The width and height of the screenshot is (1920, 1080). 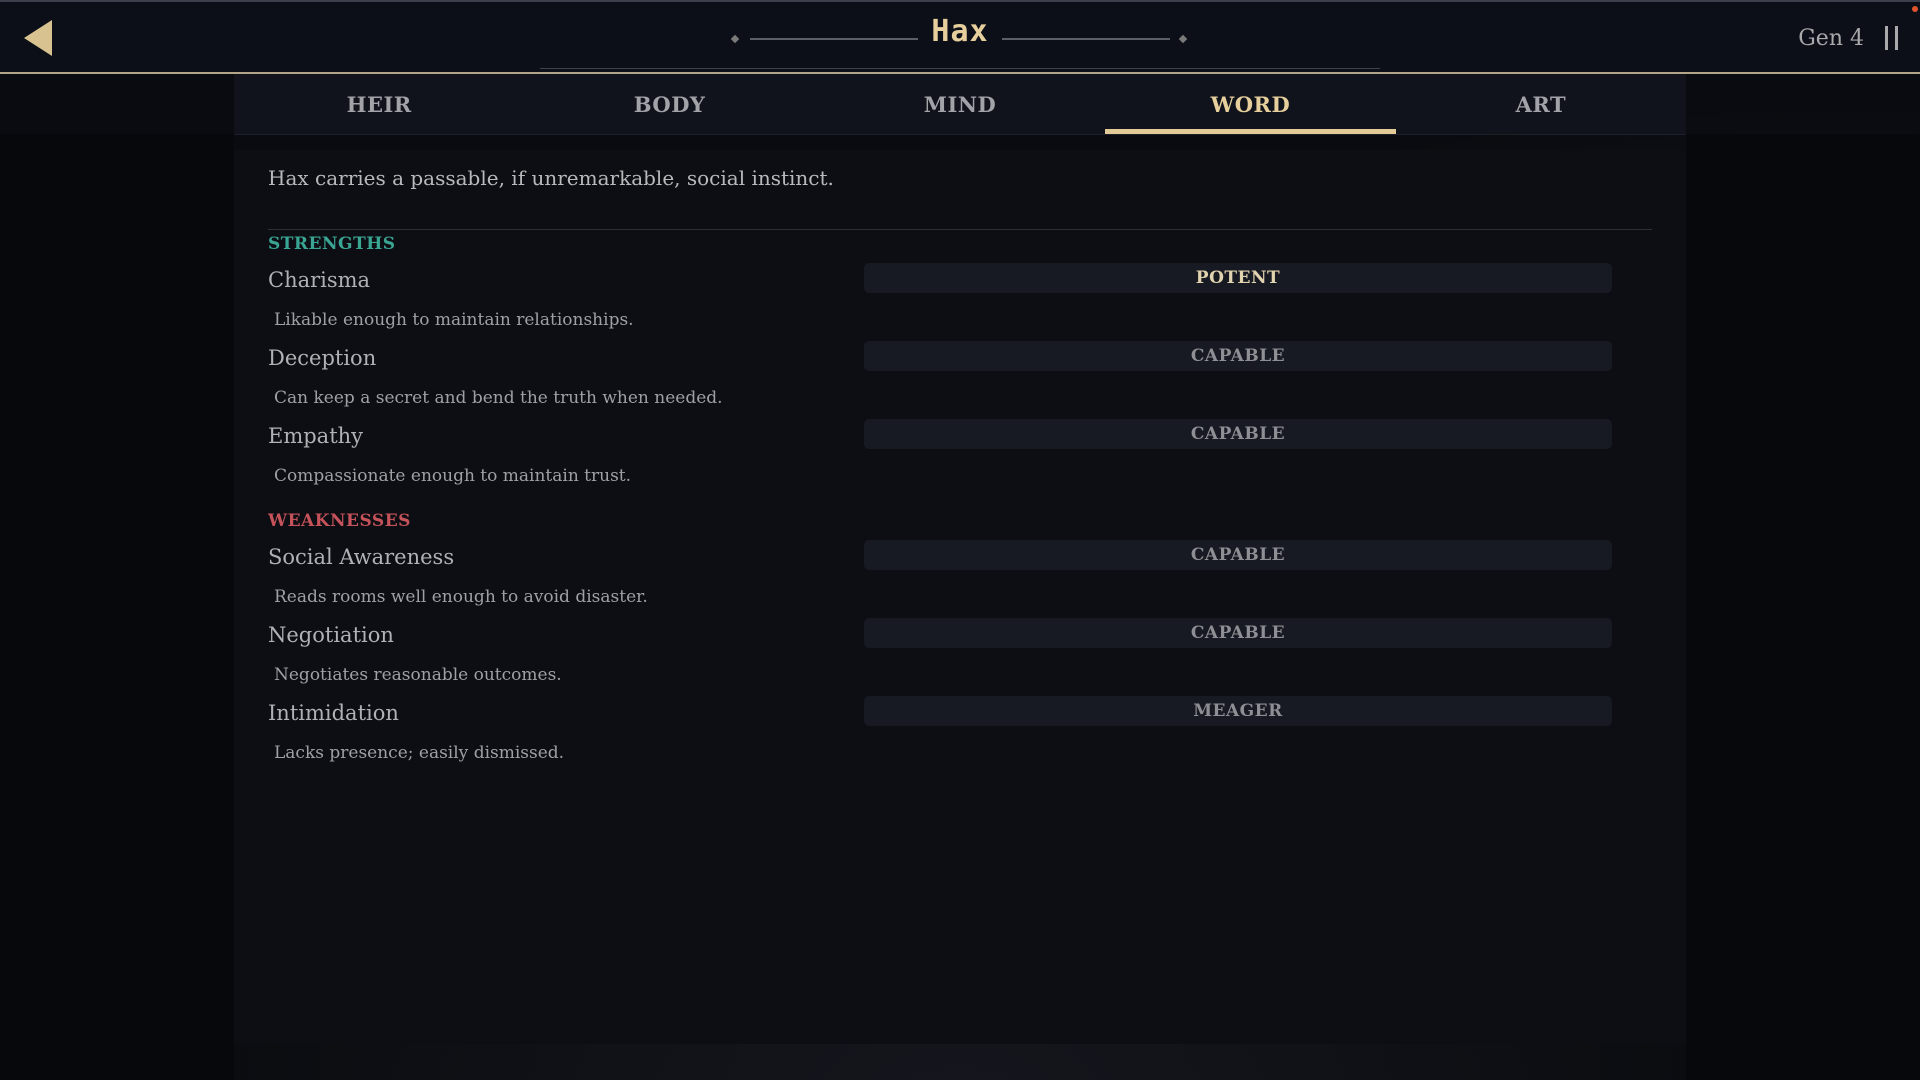 What do you see at coordinates (1251, 104) in the screenshot?
I see `tab-word: WORD` at bounding box center [1251, 104].